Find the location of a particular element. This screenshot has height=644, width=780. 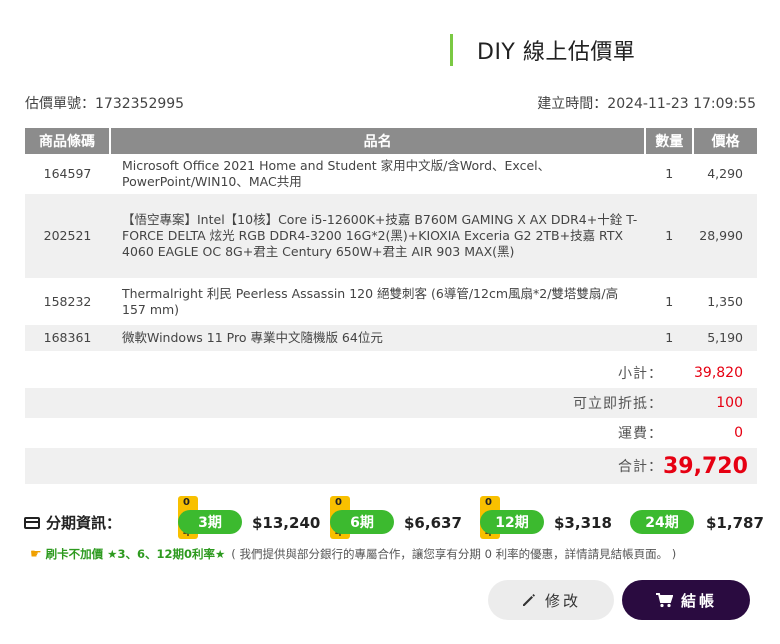

discount-row: 可立即折抵： 100 is located at coordinates (391, 403).